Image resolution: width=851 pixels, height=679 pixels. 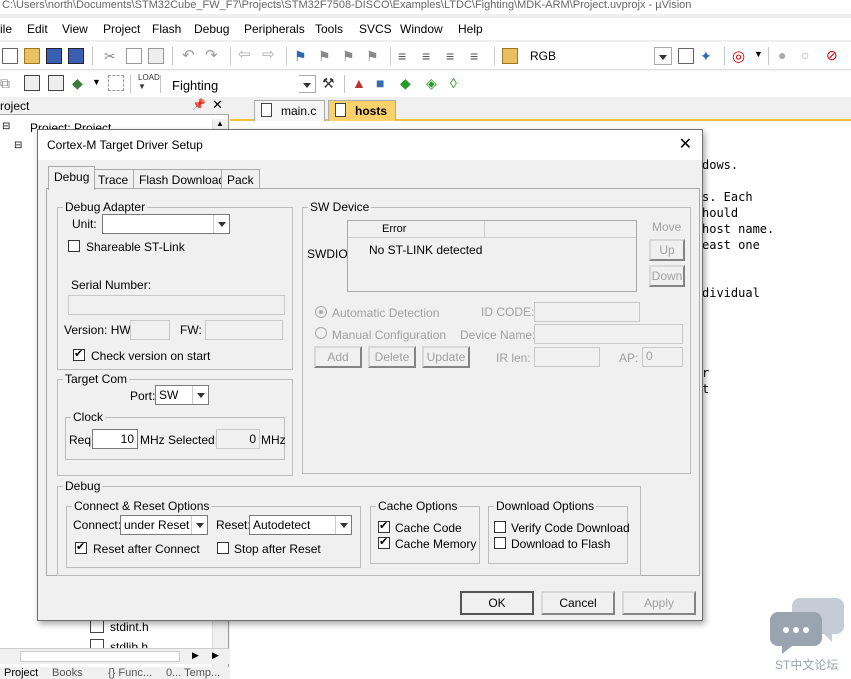 What do you see at coordinates (375, 29) in the screenshot?
I see `menu-svcs: SVCS` at bounding box center [375, 29].